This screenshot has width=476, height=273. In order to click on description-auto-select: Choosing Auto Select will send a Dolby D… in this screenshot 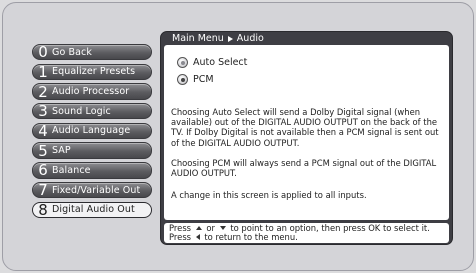, I will do `click(305, 127)`.